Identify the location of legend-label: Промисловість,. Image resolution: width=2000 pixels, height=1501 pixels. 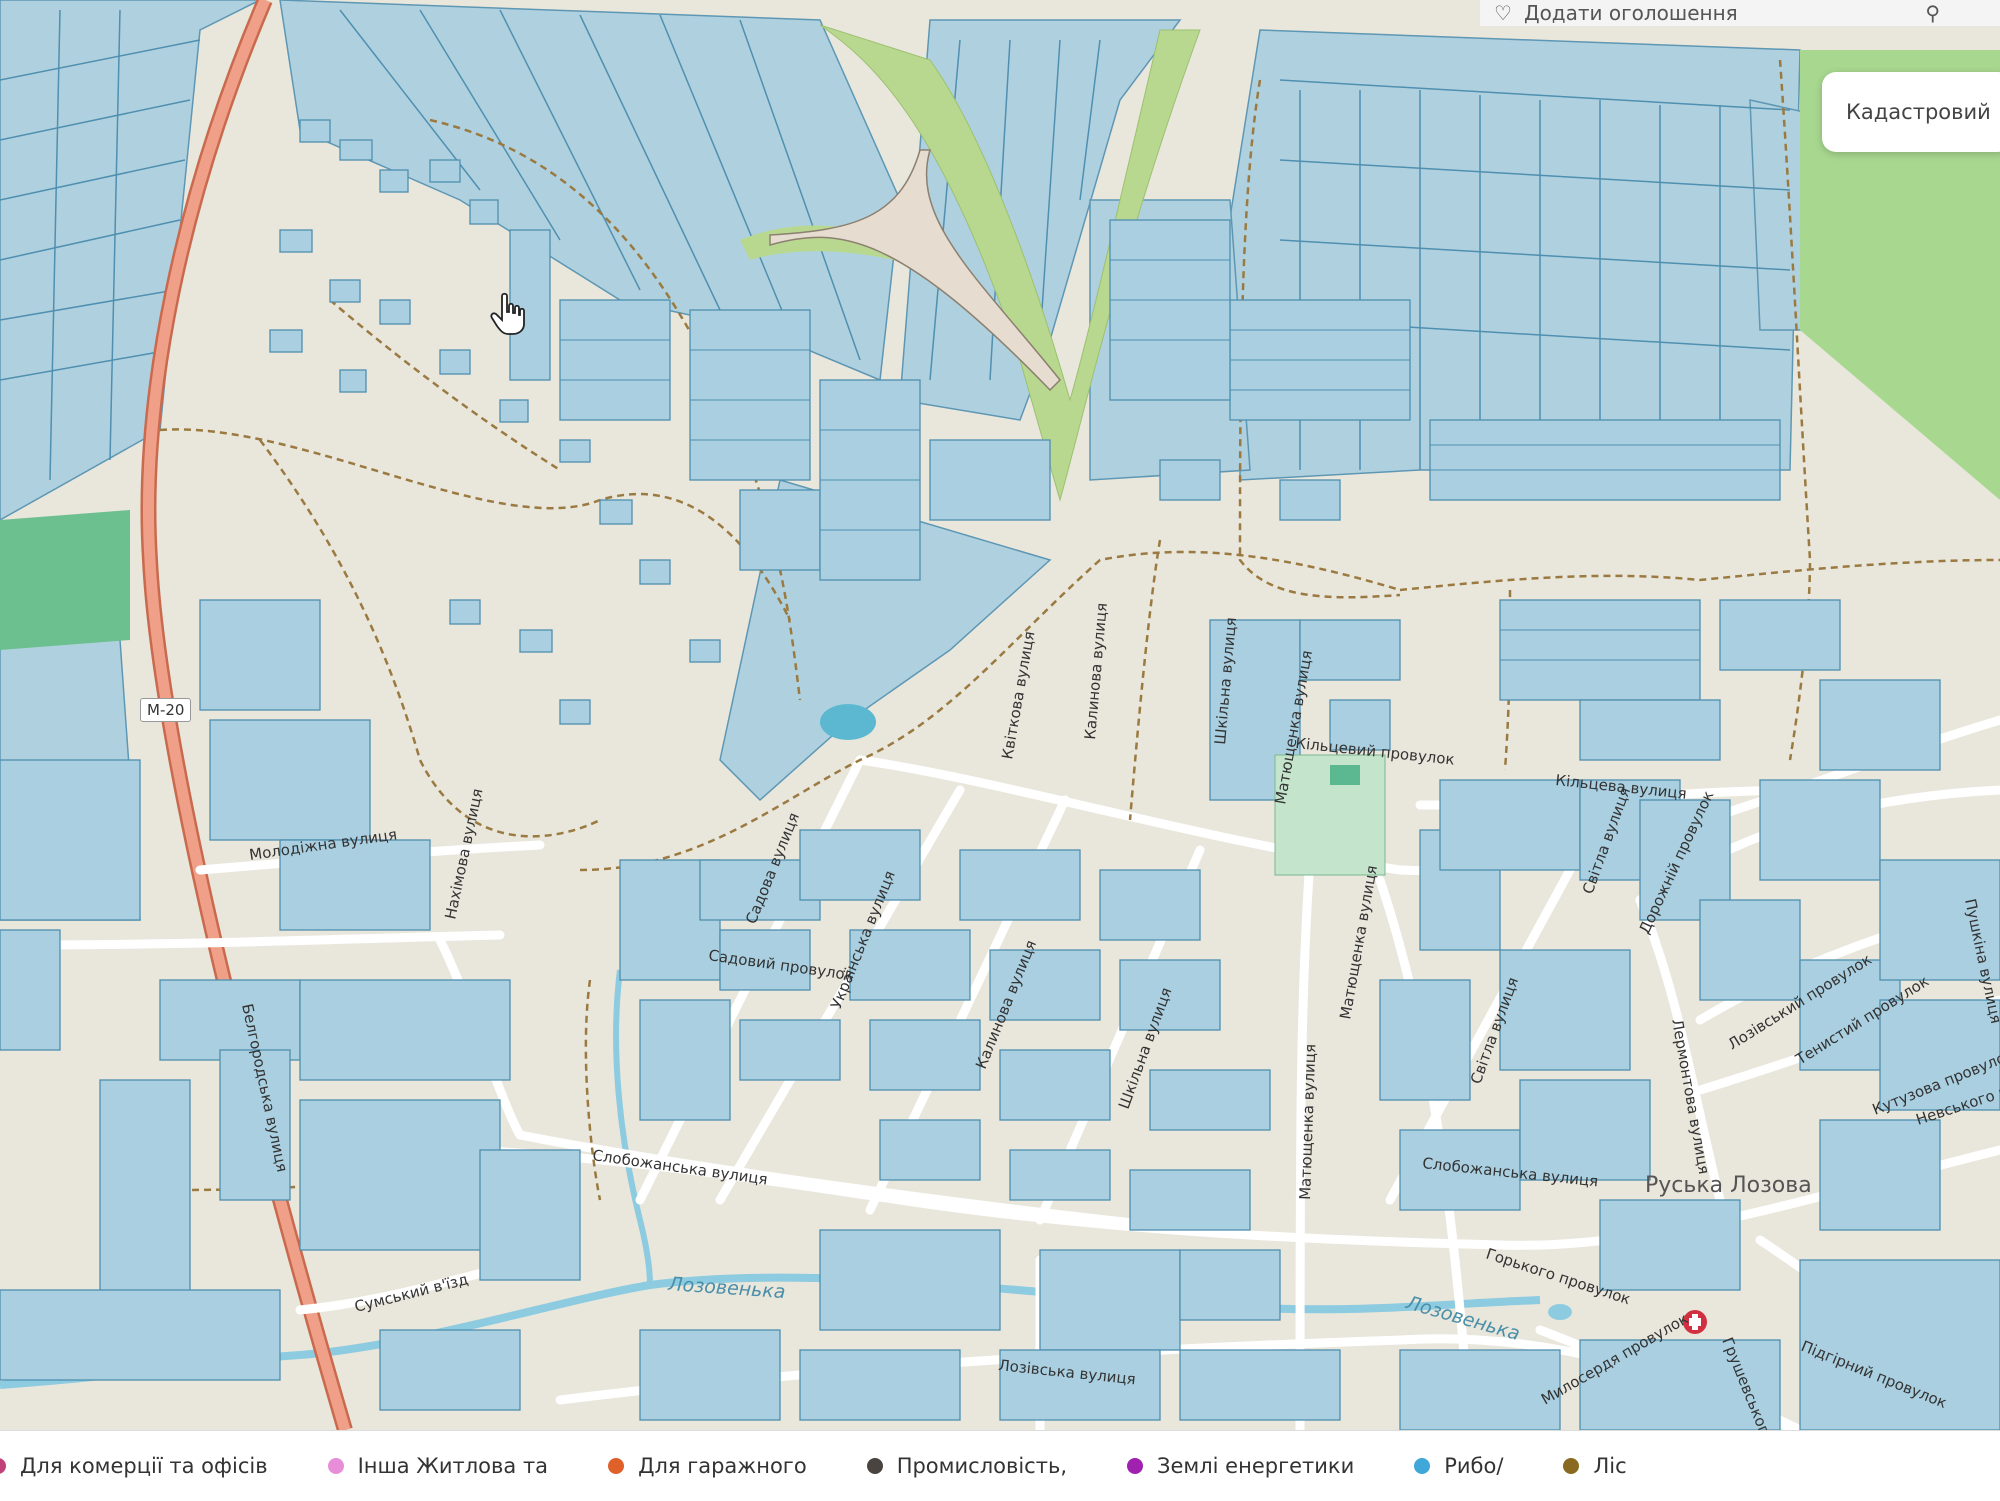
(982, 1466).